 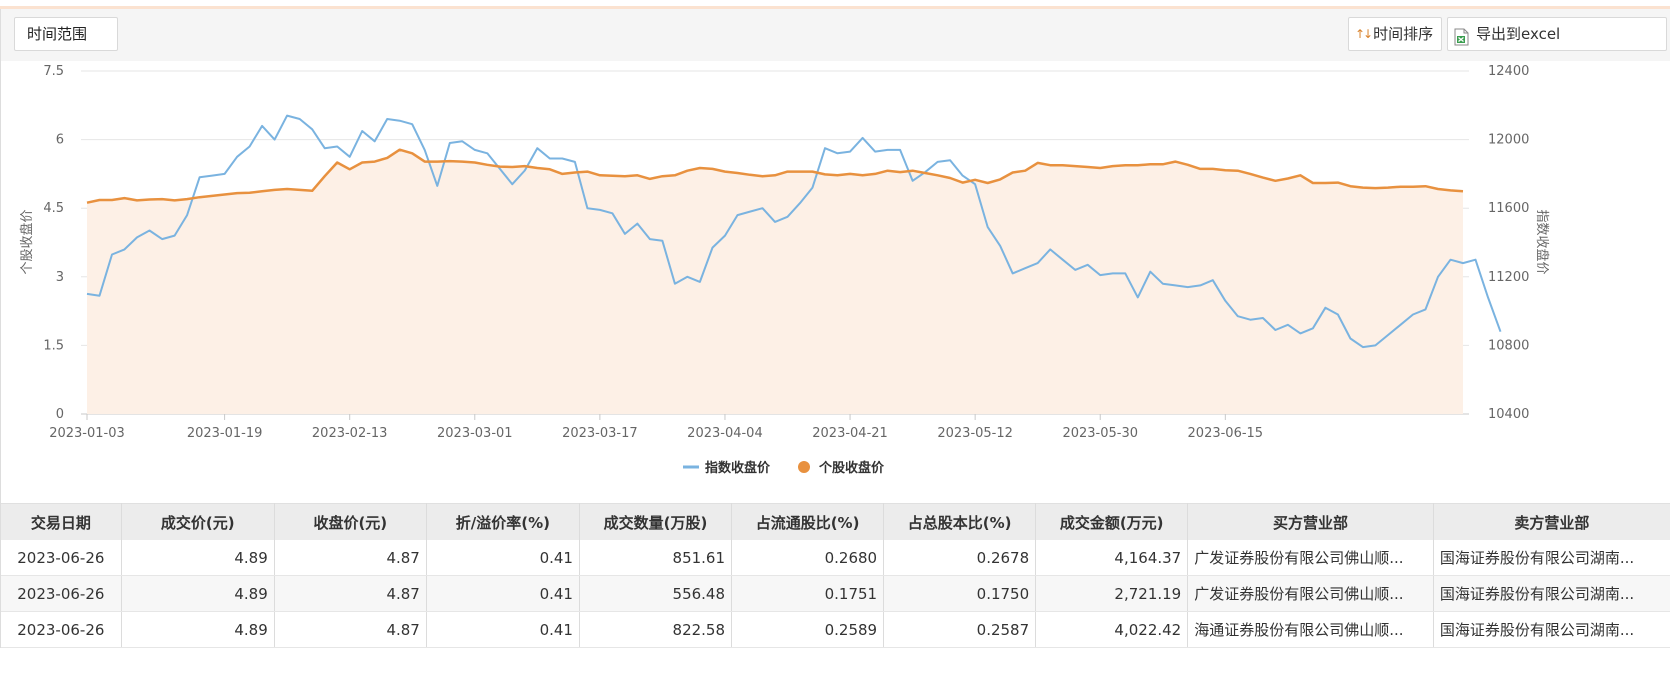 I want to click on cell-volume: 822.58, so click(x=656, y=629).